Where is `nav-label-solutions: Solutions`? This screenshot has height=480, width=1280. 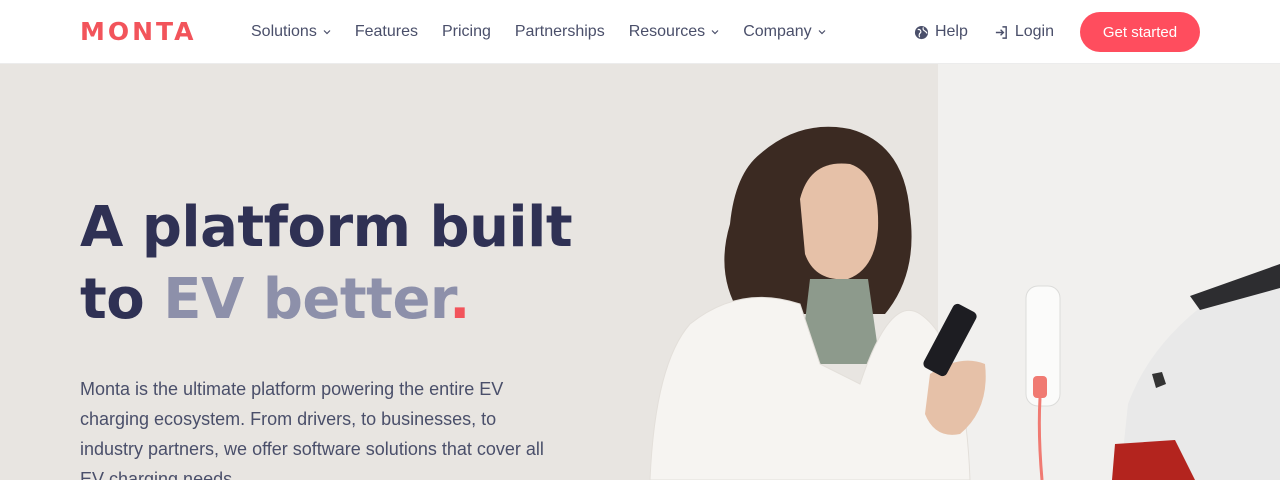
nav-label-solutions: Solutions is located at coordinates (284, 31).